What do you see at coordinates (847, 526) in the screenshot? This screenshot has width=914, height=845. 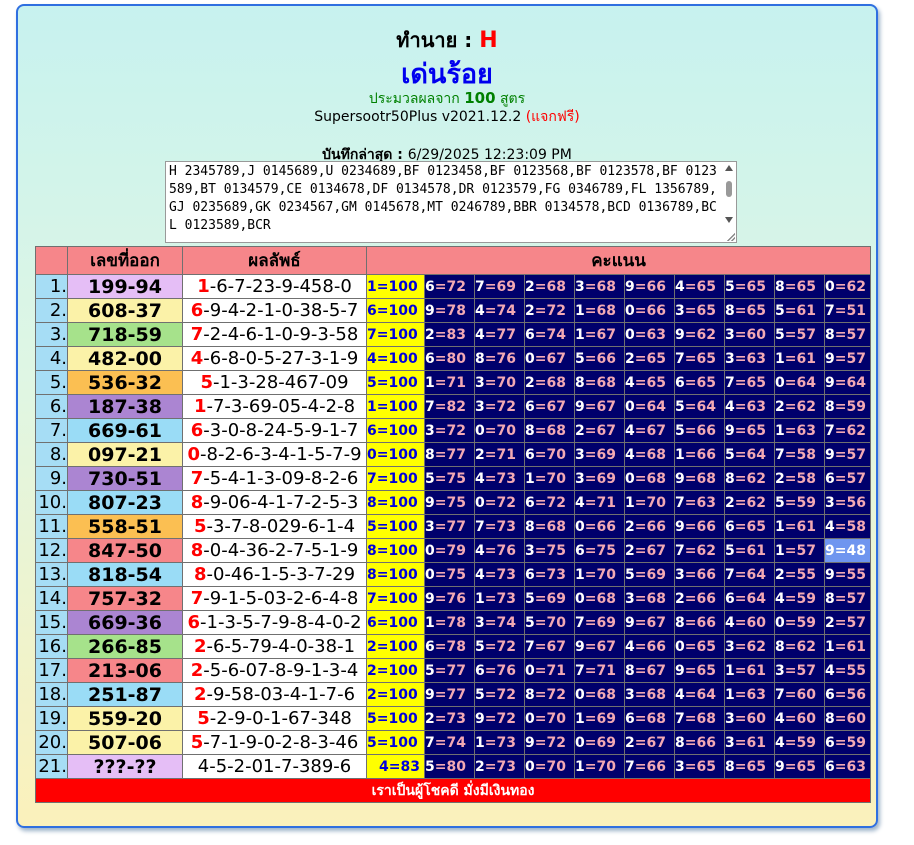 I see `score-cell: 4=58` at bounding box center [847, 526].